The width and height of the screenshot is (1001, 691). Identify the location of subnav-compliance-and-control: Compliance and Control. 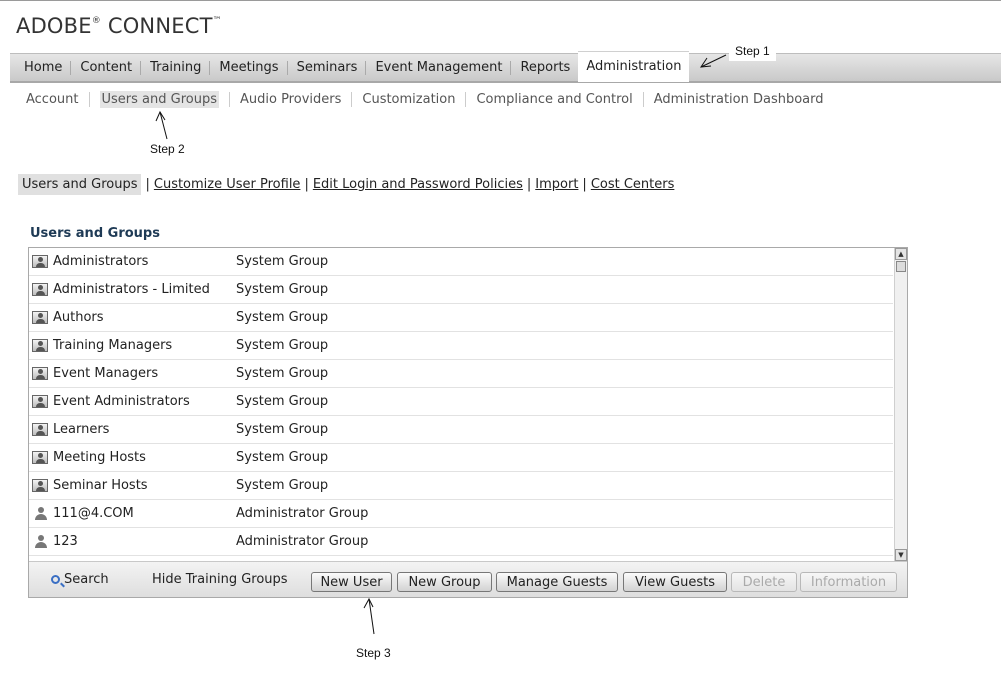
(555, 99).